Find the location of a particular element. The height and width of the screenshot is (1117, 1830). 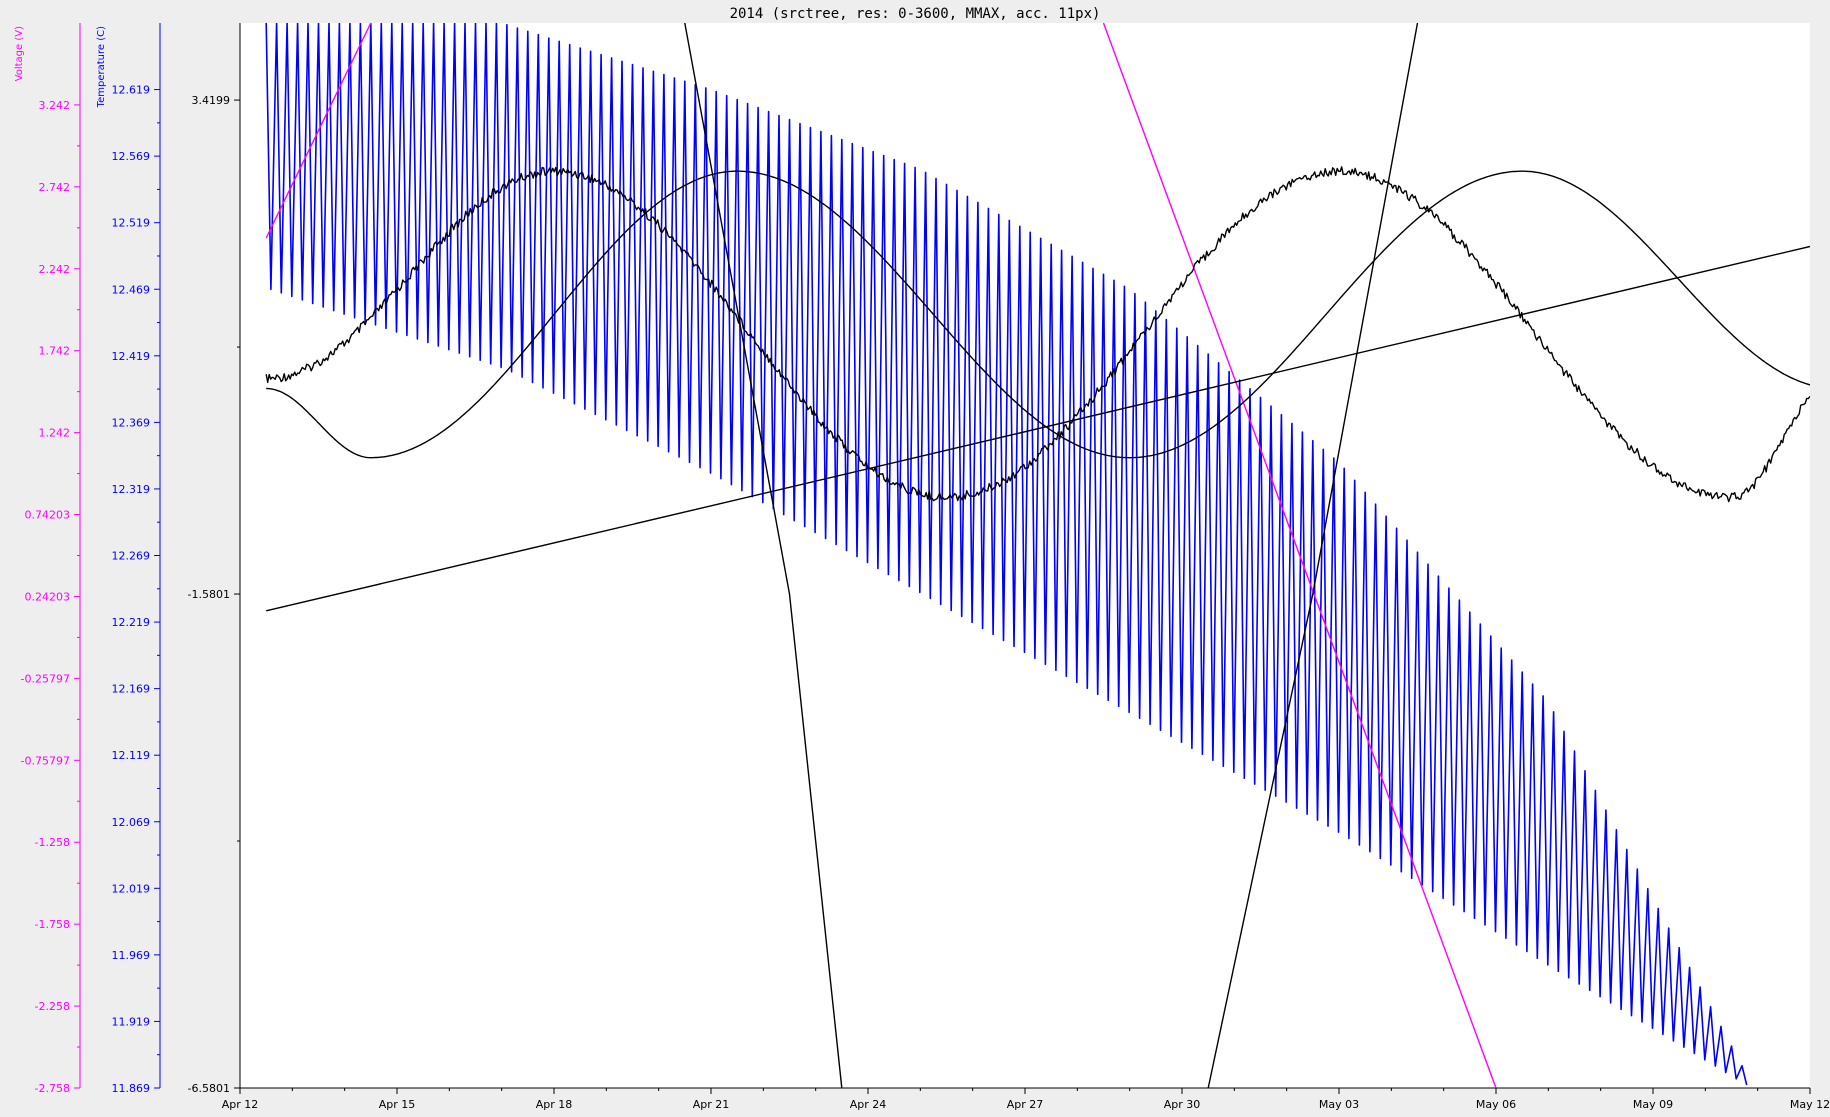

voltage-tick-label: 1.242 is located at coordinates (55, 433).